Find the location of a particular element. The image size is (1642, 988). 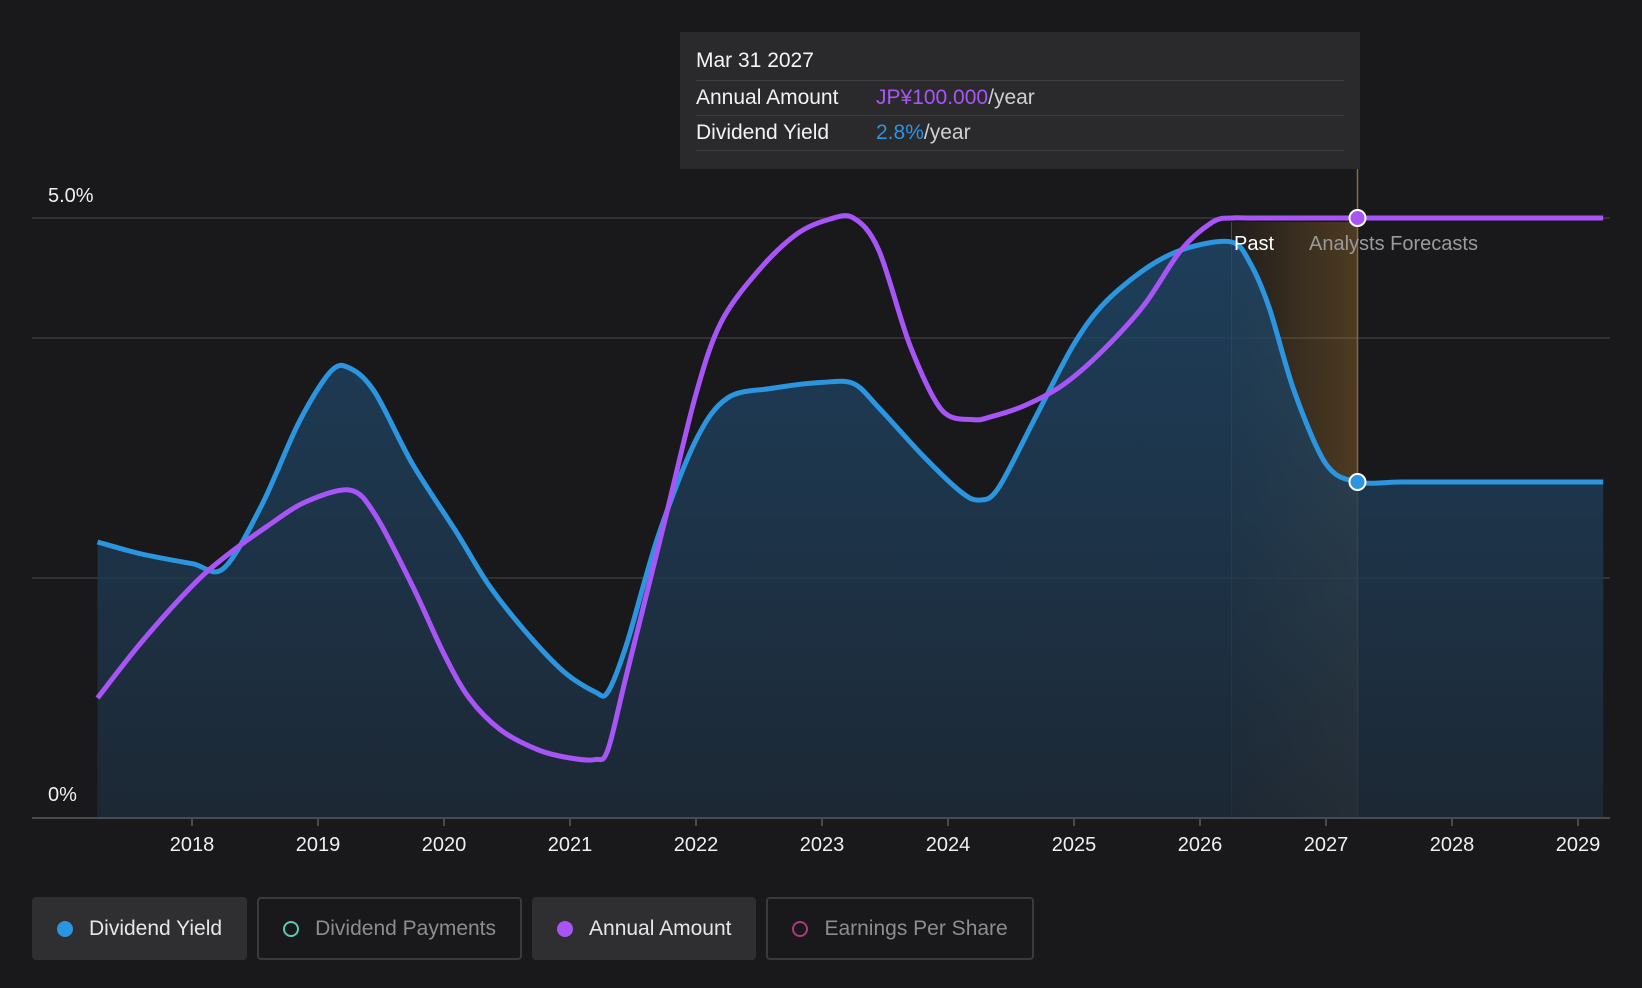

x-tick-label: 2022 is located at coordinates (696, 845).